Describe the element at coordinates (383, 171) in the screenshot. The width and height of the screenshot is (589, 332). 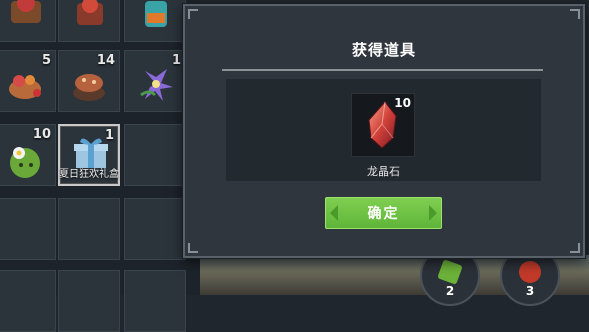
I see `reward-item-name: 龙晶石` at that location.